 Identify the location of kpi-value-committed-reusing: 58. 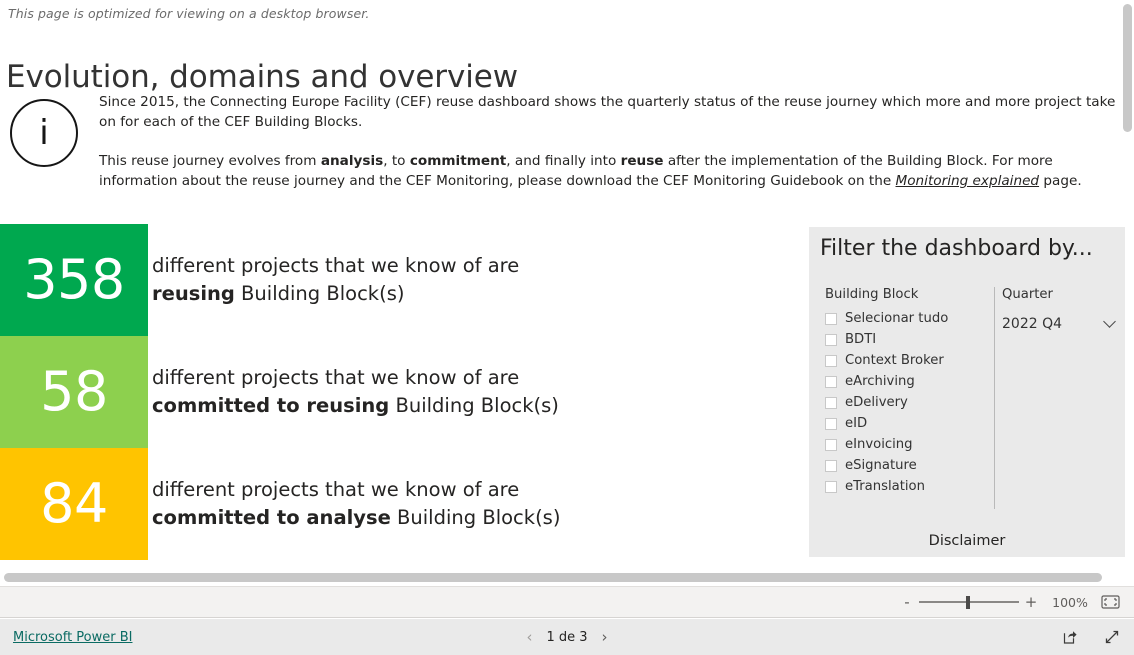
(74, 391).